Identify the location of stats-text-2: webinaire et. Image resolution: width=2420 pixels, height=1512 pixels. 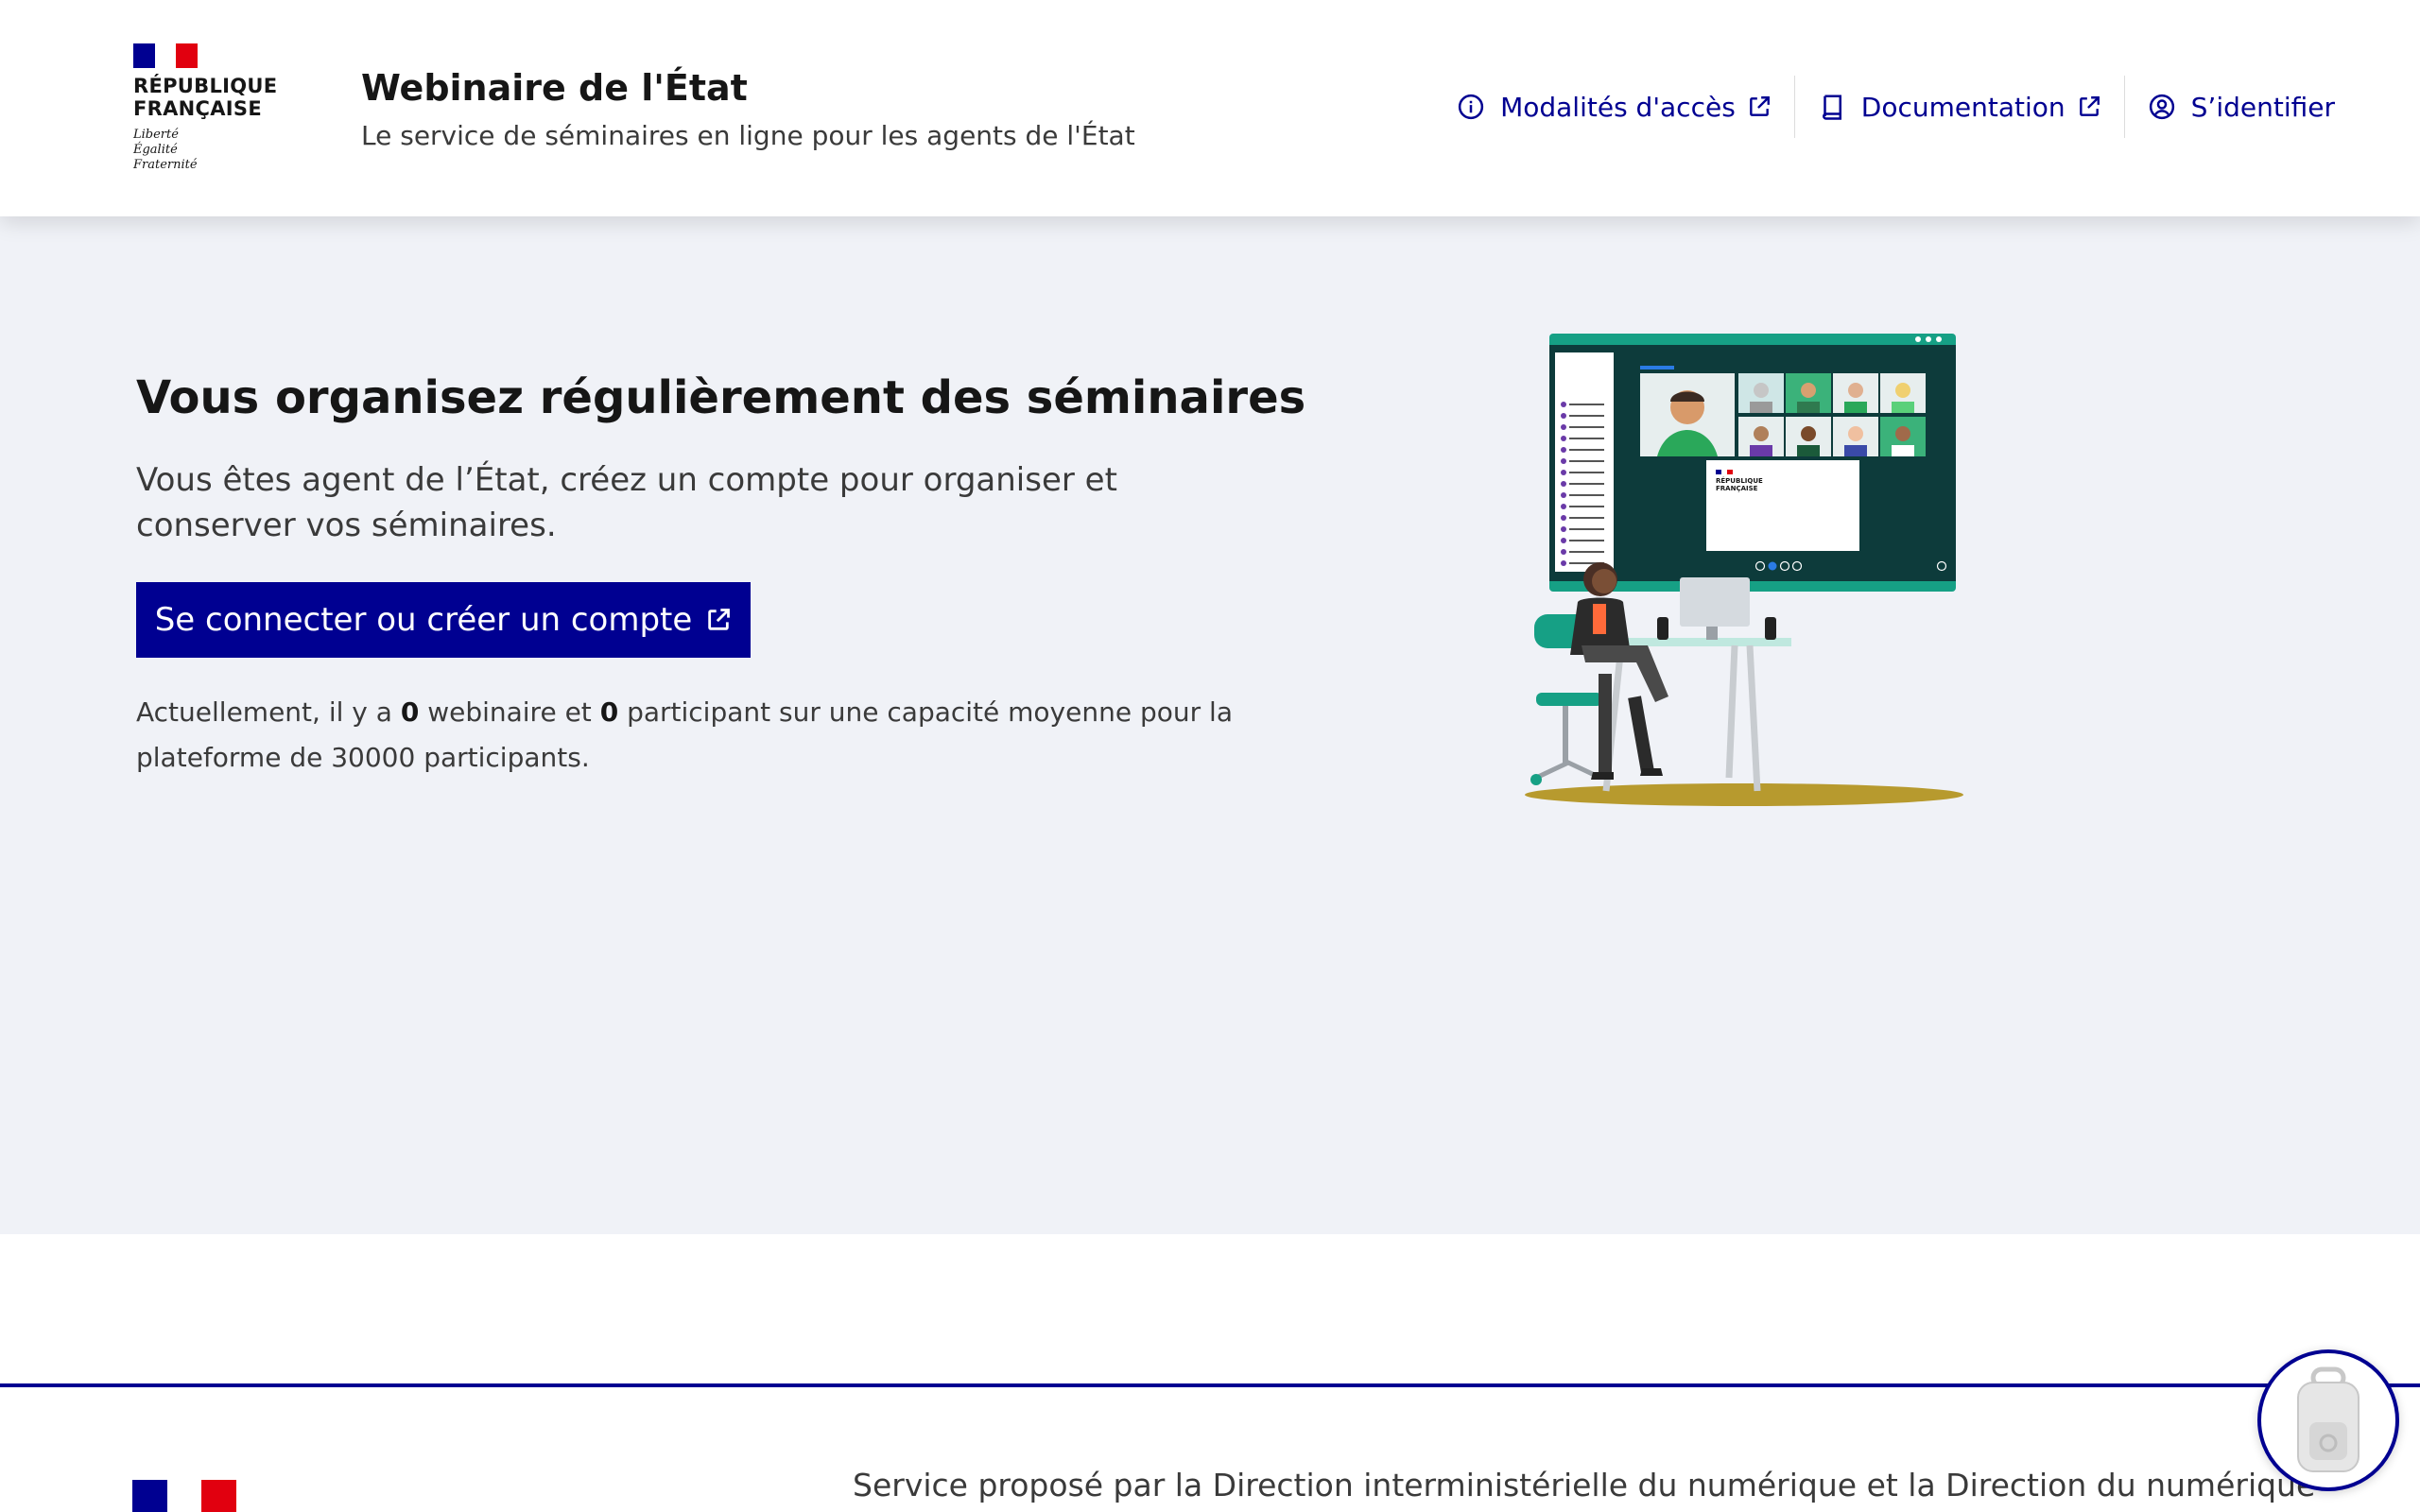
(509, 712).